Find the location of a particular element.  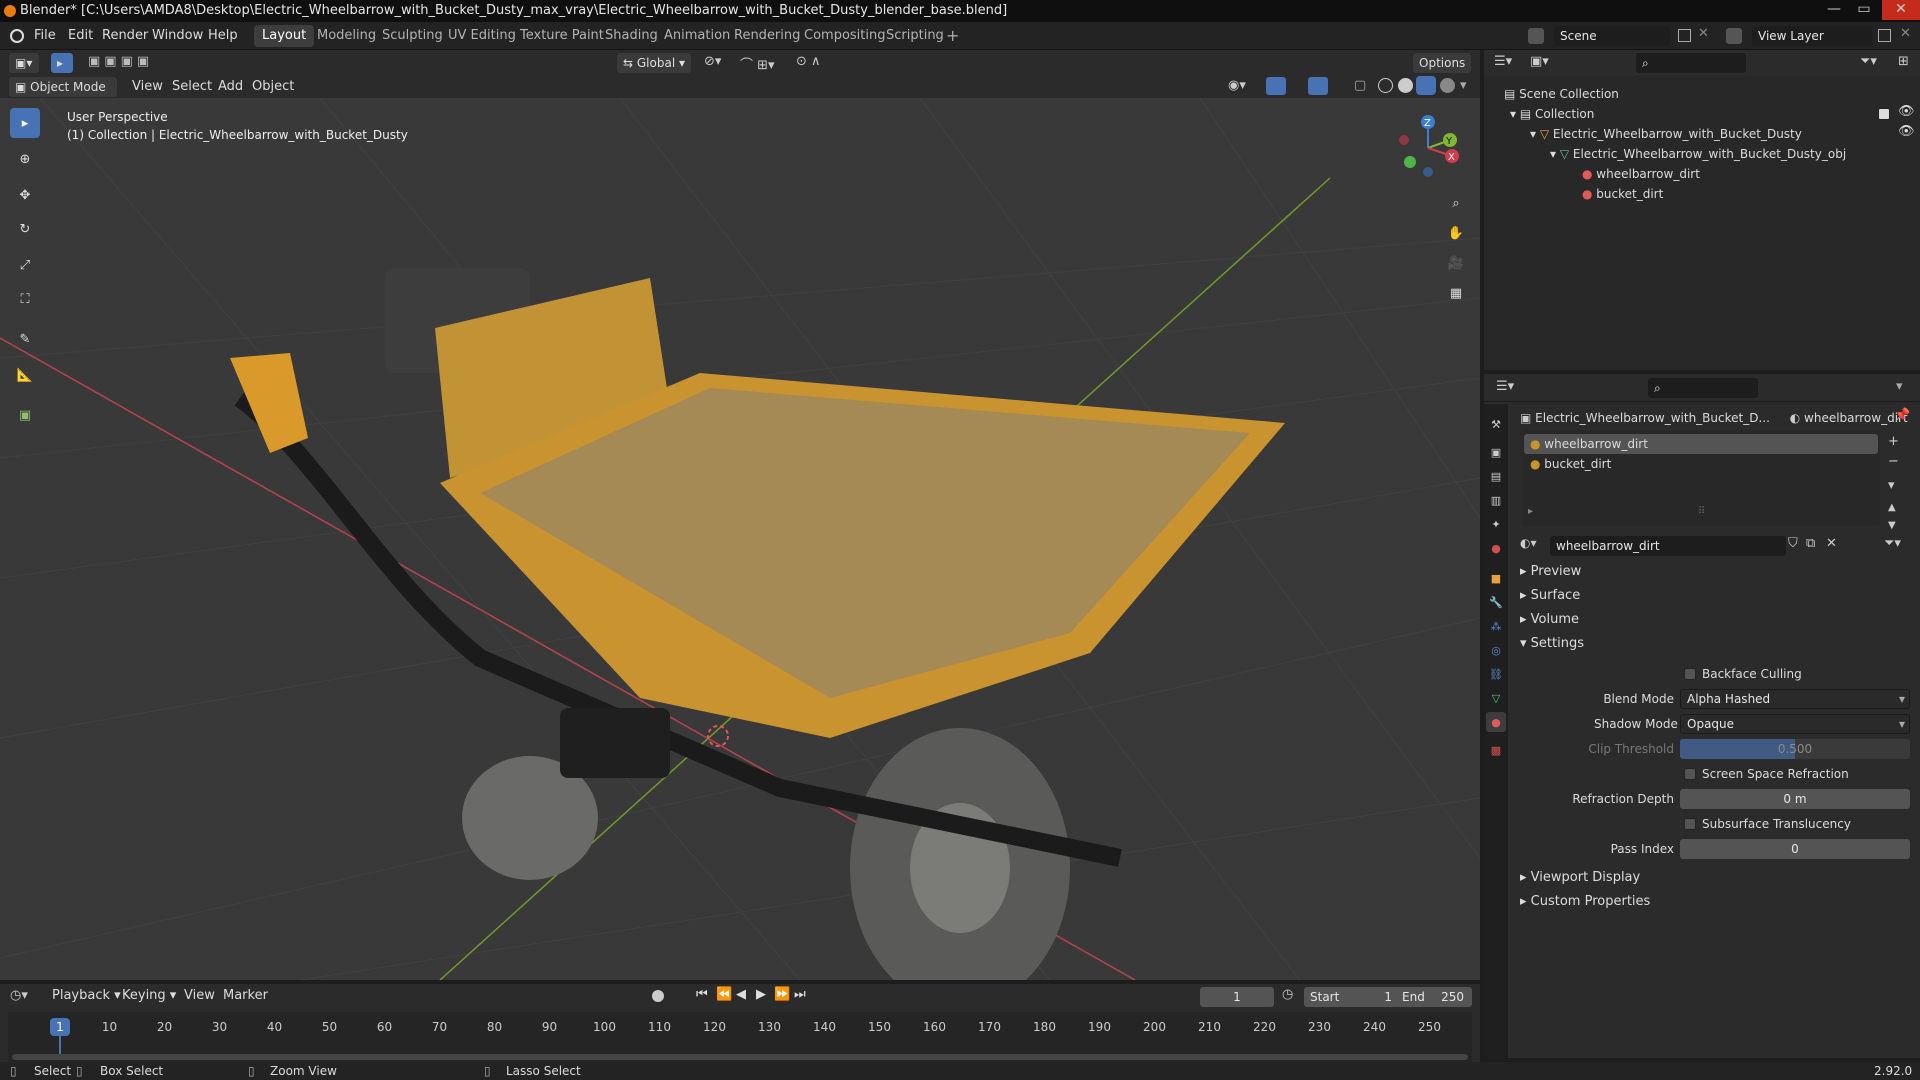

annotate-tool: ✎ is located at coordinates (25, 339).